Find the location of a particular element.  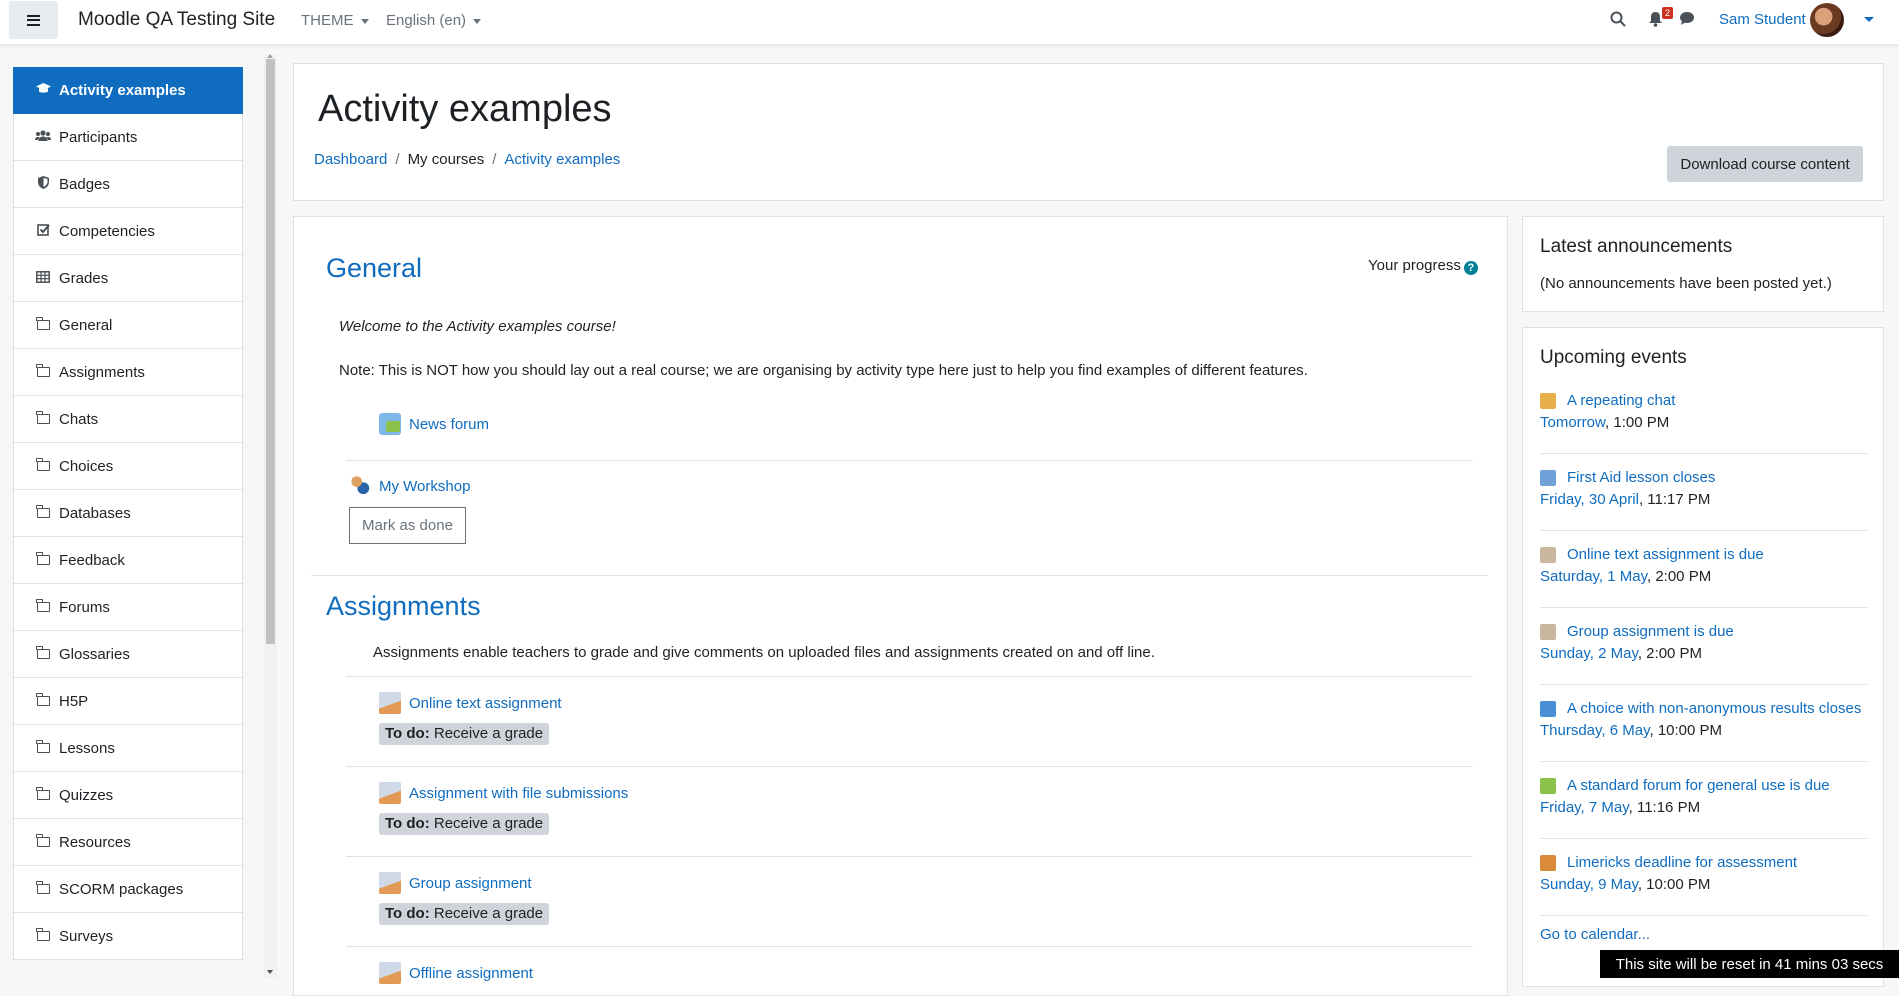

site-name: Moodle QA Testing Site is located at coordinates (176, 20).